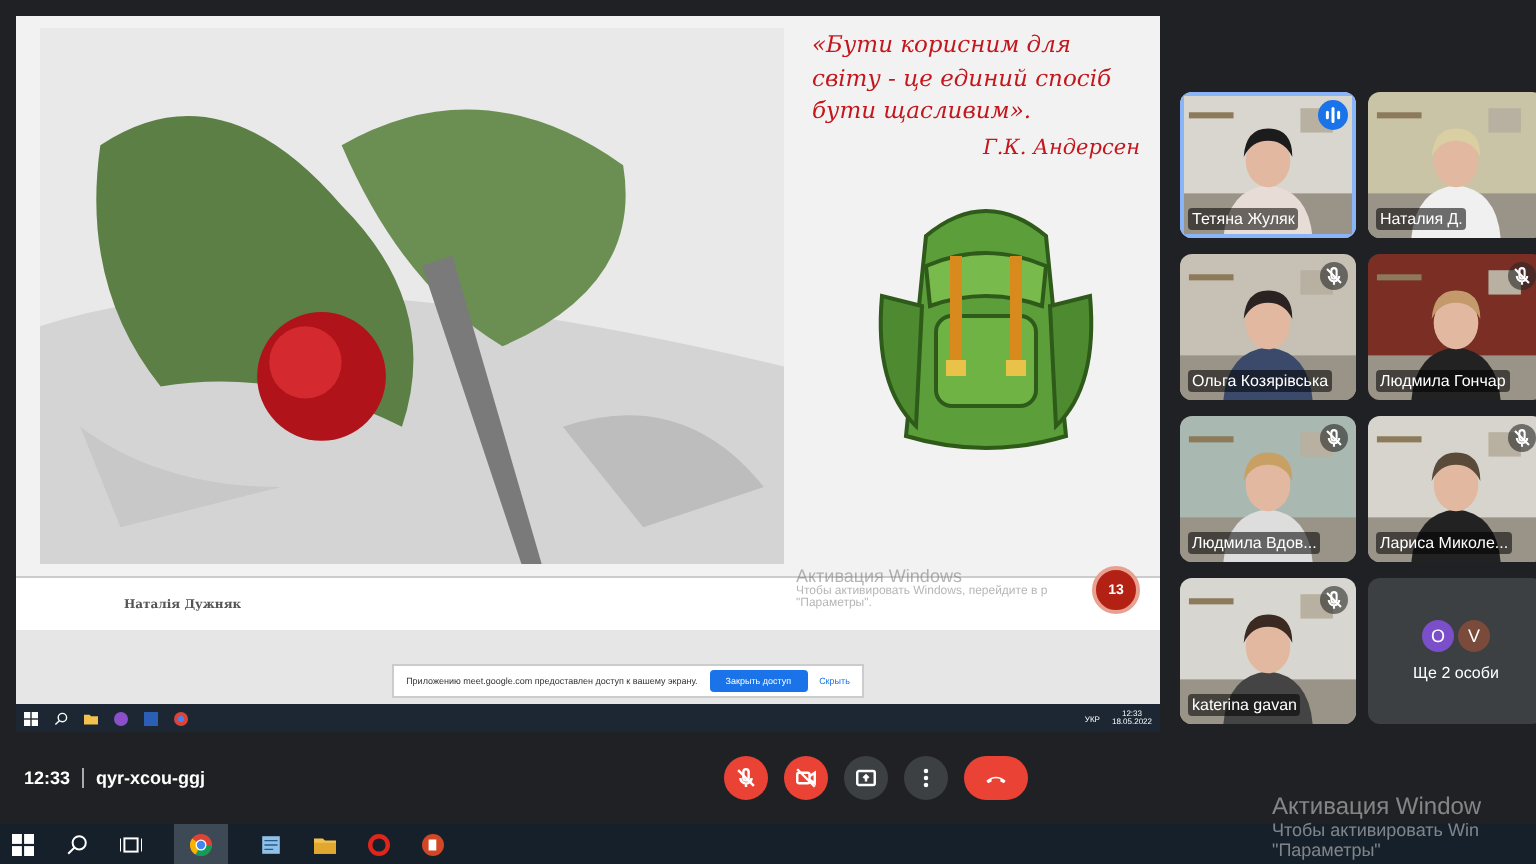 This screenshot has width=1536, height=864. I want to click on present-screen-icon, so click(866, 778).